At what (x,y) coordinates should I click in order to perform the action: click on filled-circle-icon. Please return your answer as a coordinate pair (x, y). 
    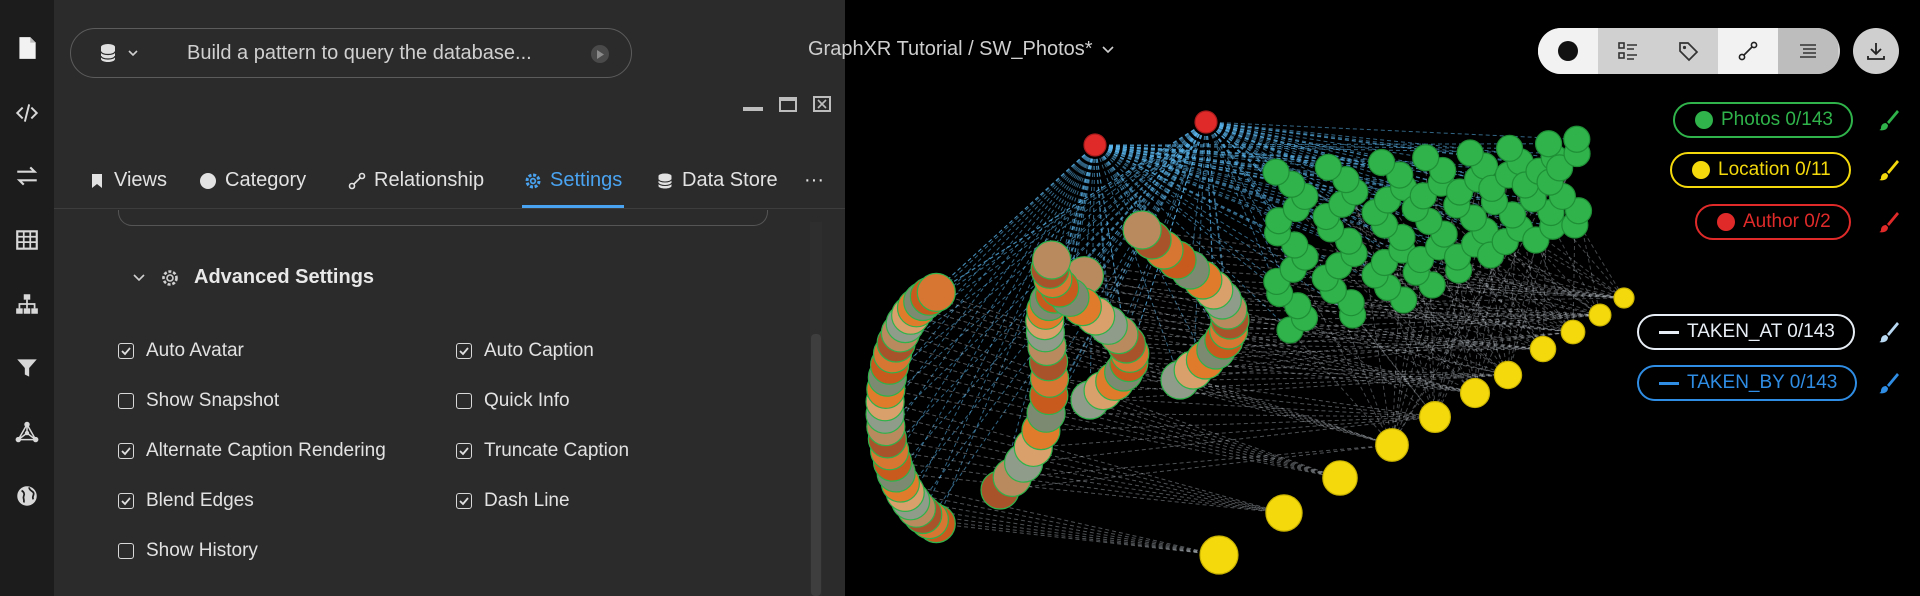
    Looking at the image, I should click on (1568, 51).